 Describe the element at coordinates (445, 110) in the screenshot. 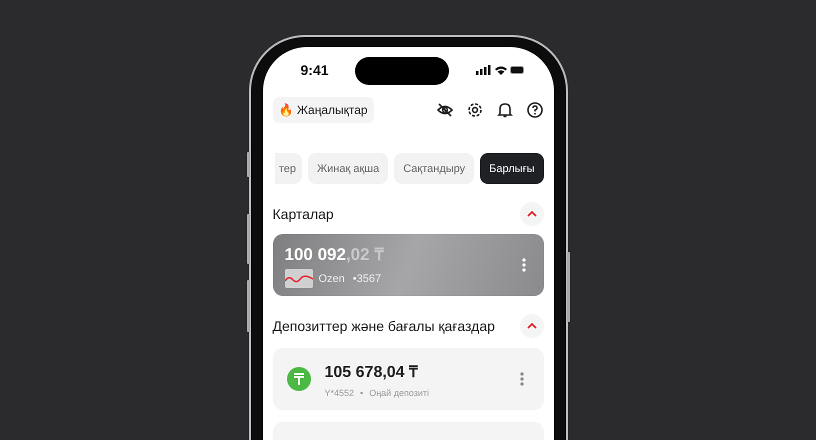

I see `eye-off-icon` at that location.